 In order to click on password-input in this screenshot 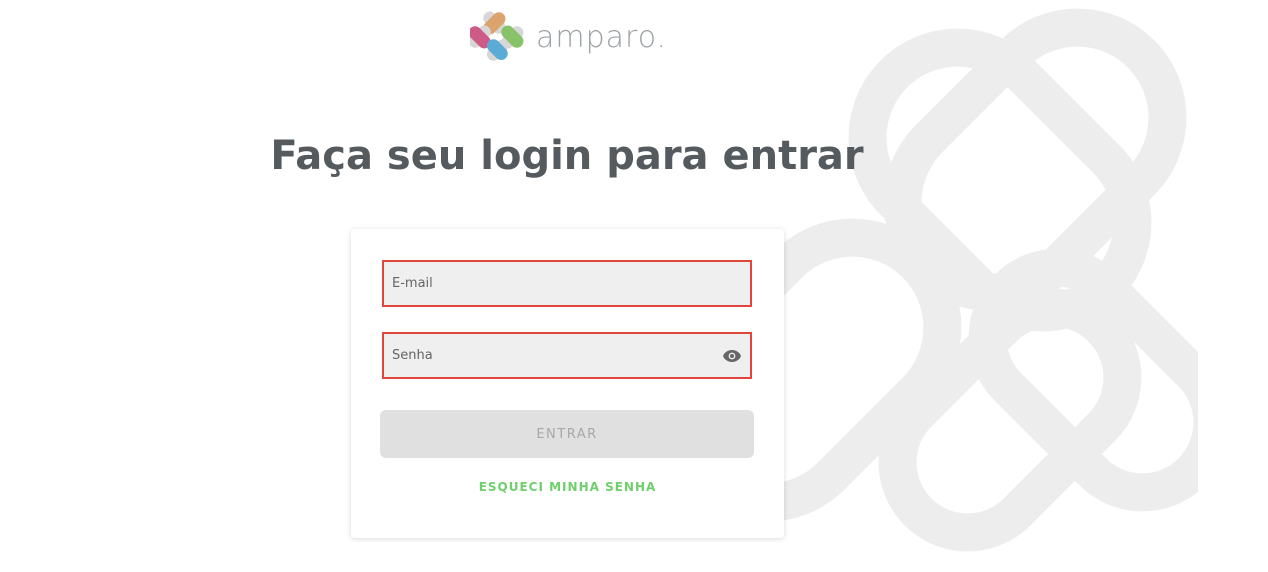, I will do `click(567, 355)`.